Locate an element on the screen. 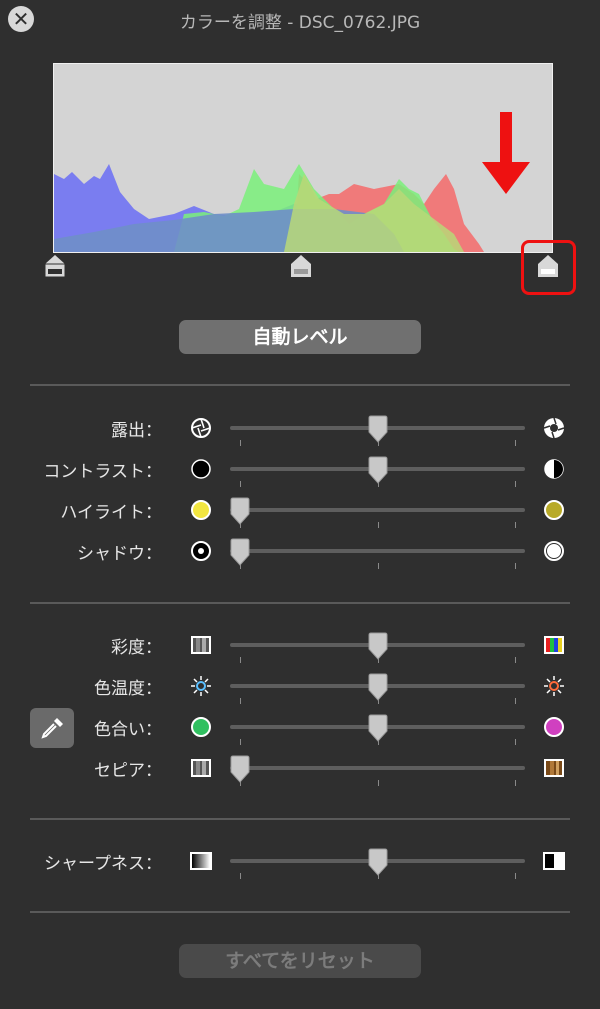 The height and width of the screenshot is (1009, 600). slider-label: シャドウ： is located at coordinates (119, 554).